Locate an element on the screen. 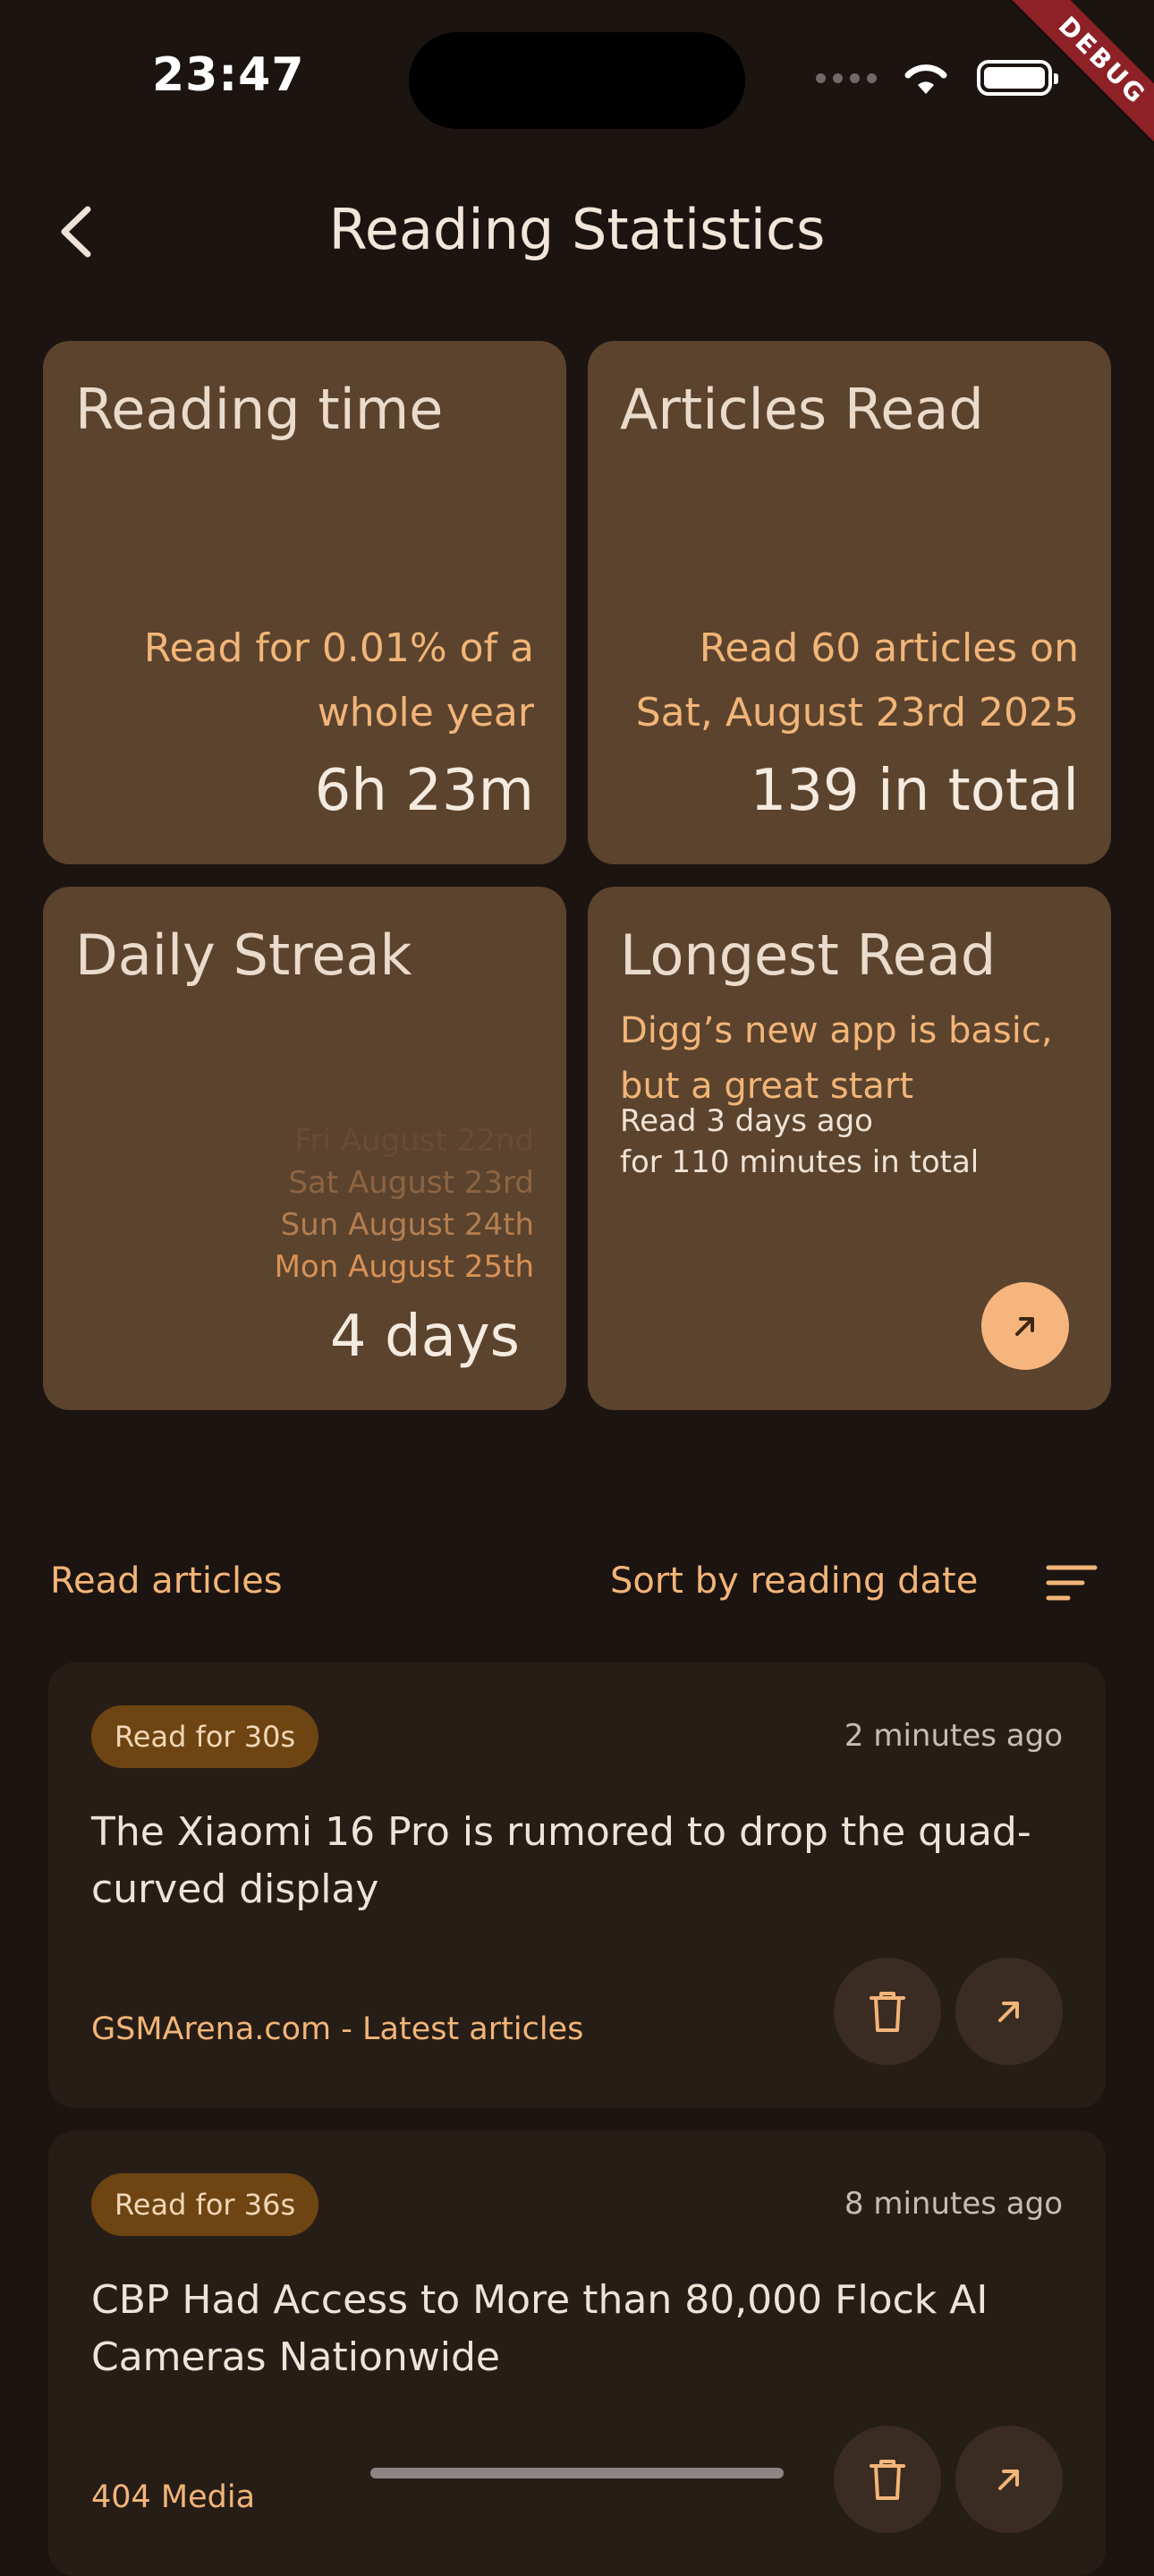  reading-time-subtitle: Read for 0.01% of a whole year is located at coordinates (338, 680).